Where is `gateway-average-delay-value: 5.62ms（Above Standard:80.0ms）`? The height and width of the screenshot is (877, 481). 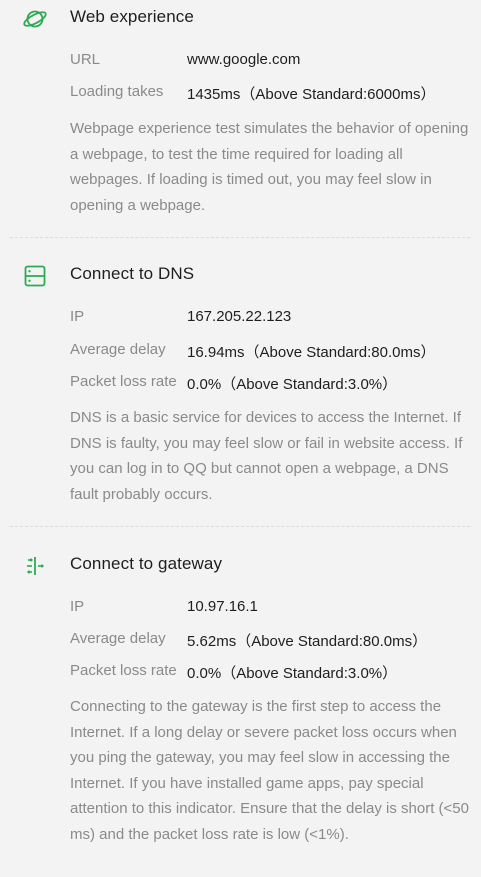
gateway-average-delay-value: 5.62ms（Above Standard:80.0ms） is located at coordinates (307, 641).